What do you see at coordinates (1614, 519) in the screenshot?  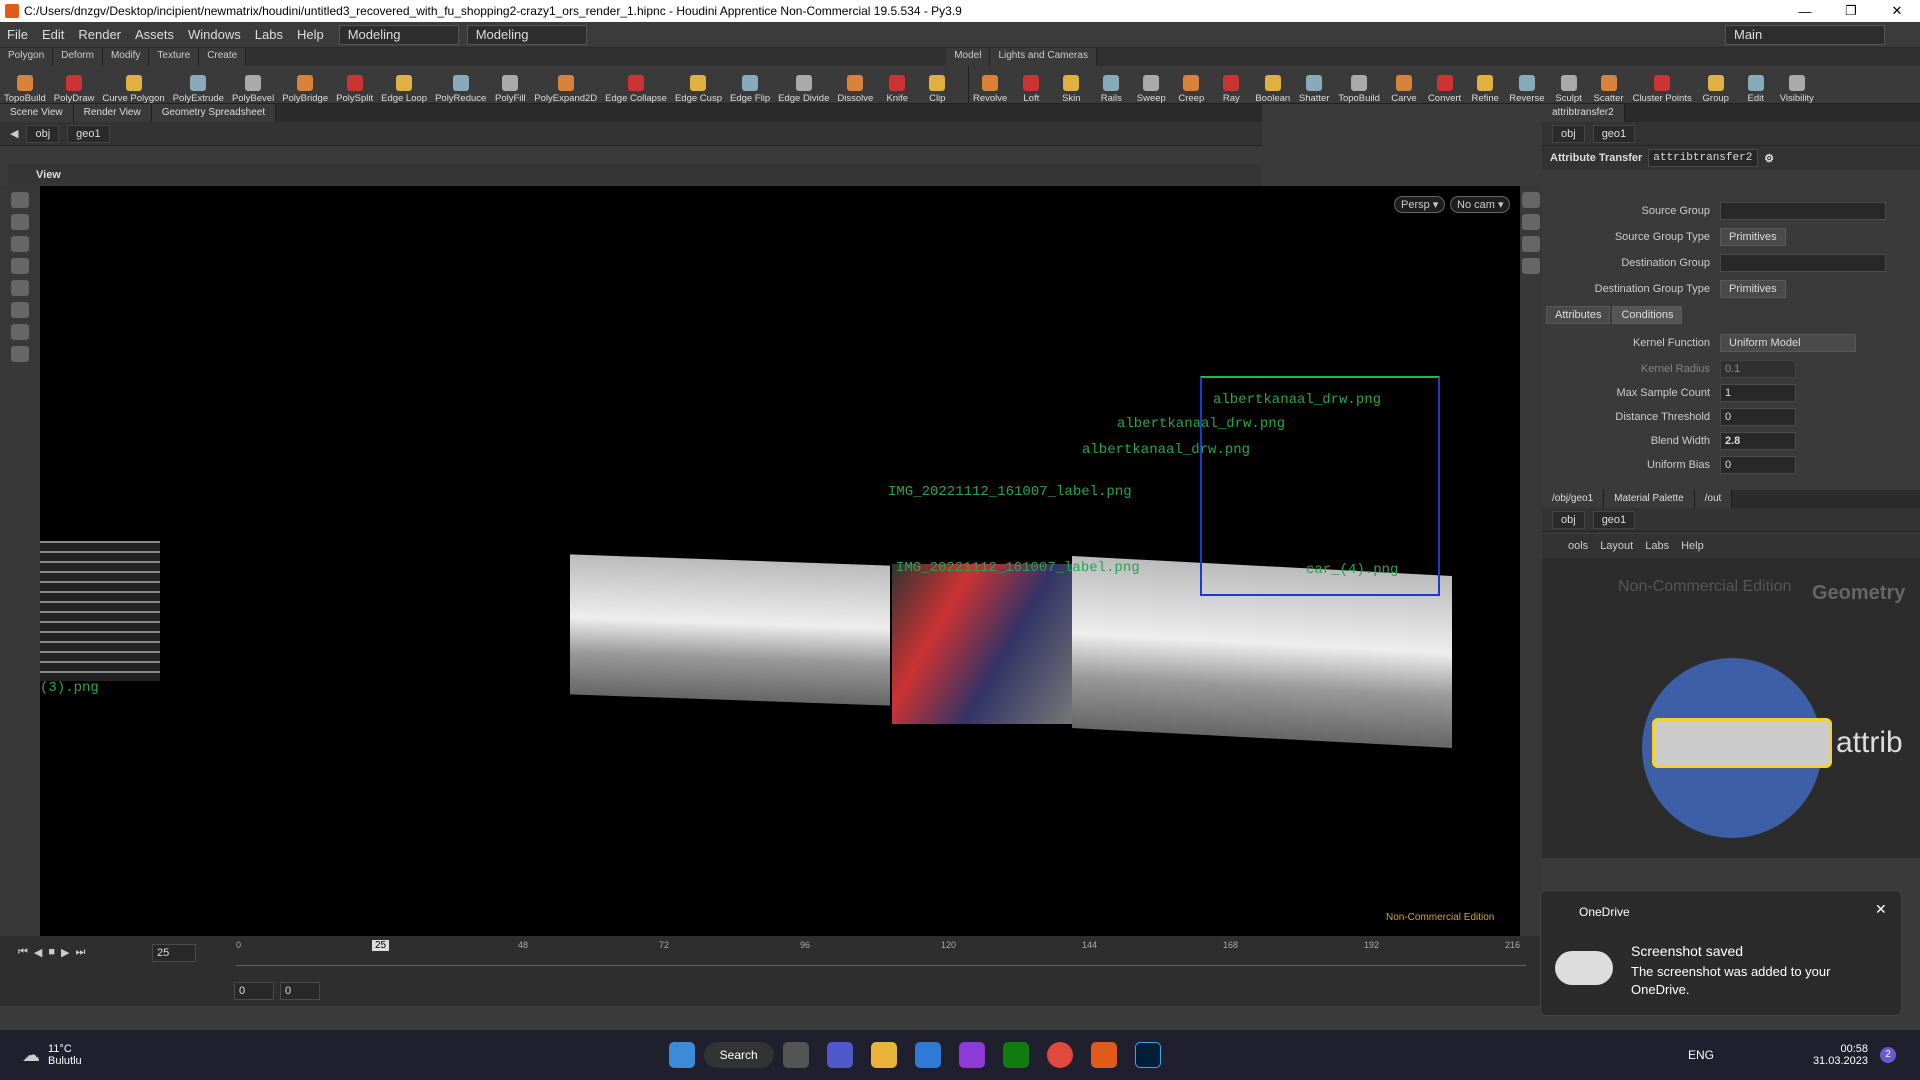 I see `net-path-geo: geo1` at bounding box center [1614, 519].